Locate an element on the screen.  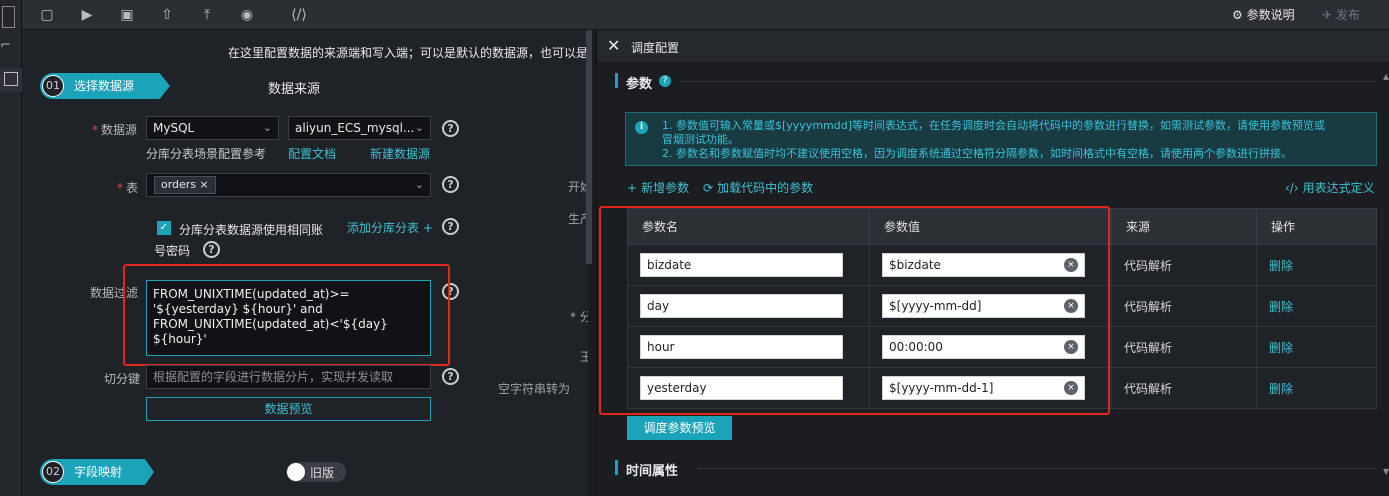
add-shard-link: 添加分库分表 + is located at coordinates (390, 227).